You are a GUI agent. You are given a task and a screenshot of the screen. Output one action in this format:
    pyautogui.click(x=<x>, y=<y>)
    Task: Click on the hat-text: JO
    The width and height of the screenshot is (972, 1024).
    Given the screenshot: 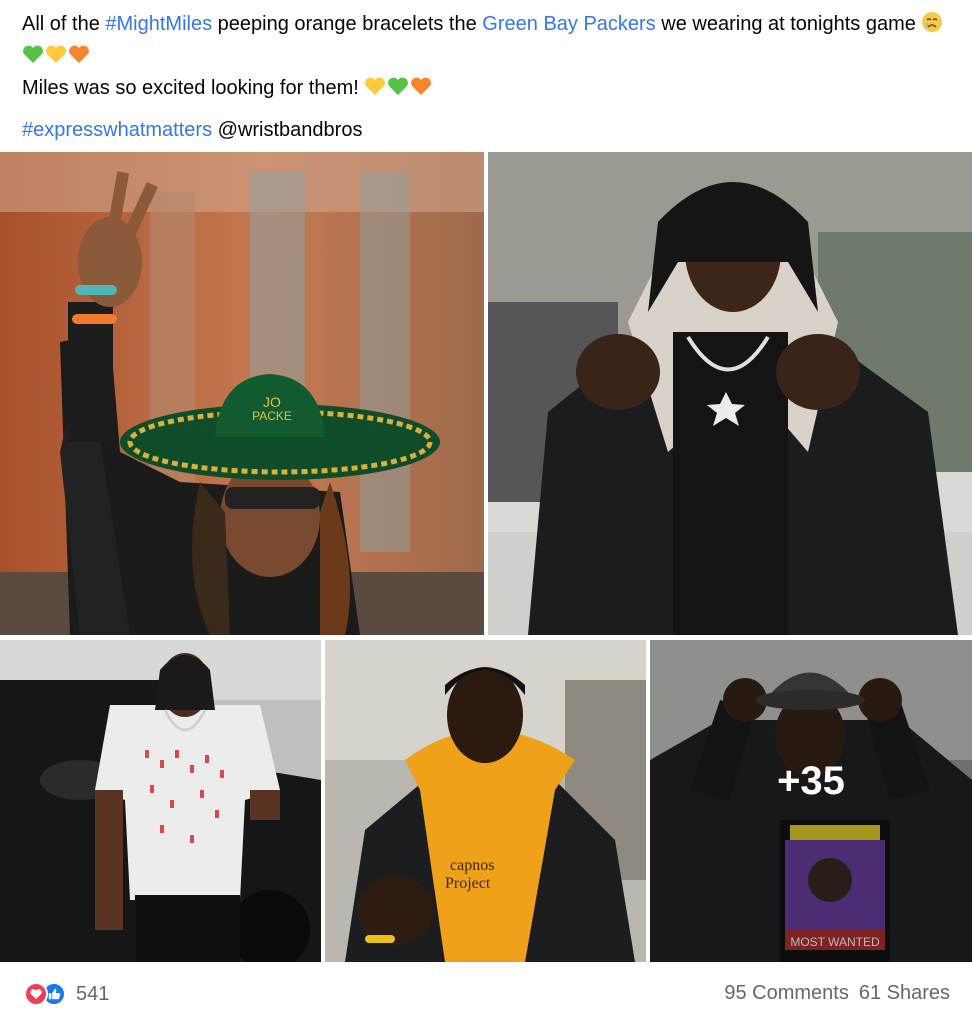 What is the action you would take?
    pyautogui.click(x=272, y=402)
    